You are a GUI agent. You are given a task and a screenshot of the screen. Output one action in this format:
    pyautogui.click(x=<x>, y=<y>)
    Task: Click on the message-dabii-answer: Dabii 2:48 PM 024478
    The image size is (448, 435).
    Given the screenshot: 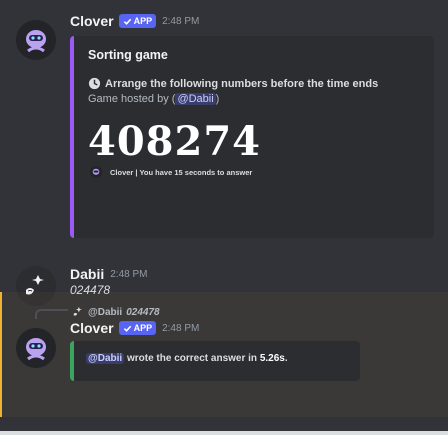 What is the action you would take?
    pyautogui.click(x=224, y=281)
    